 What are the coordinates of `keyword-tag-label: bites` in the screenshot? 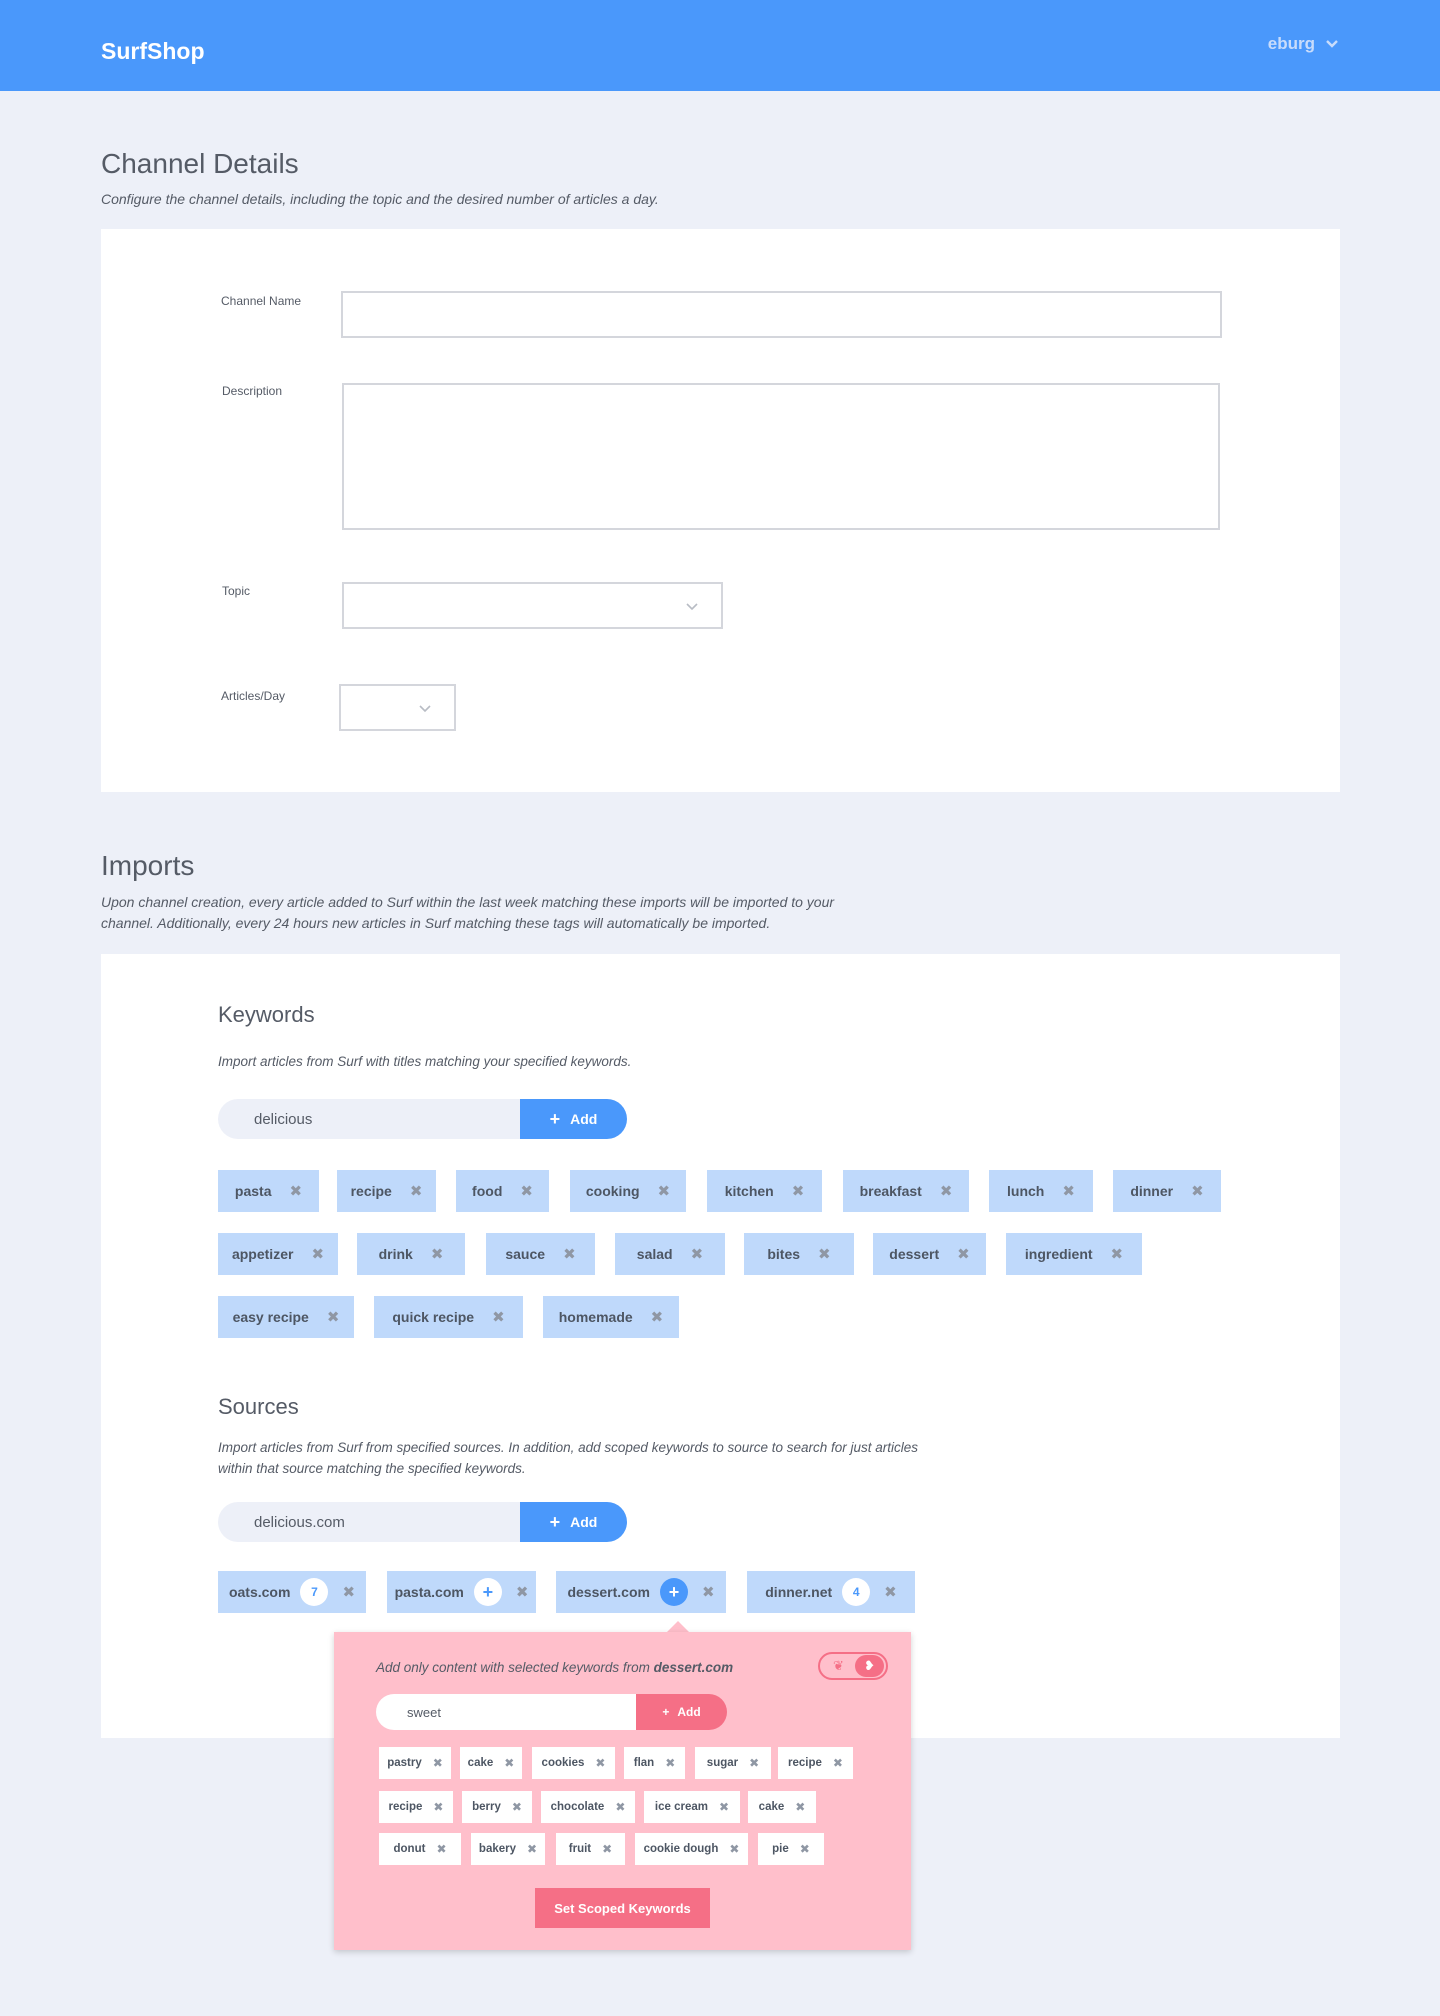 It's located at (784, 1254).